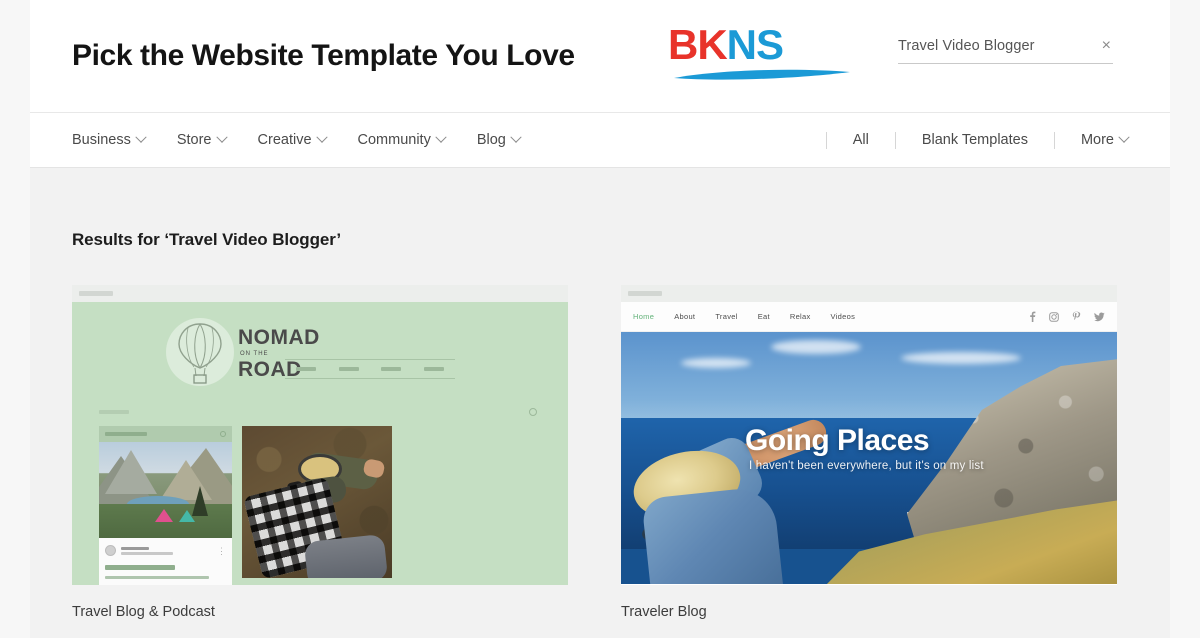 The image size is (1200, 638). What do you see at coordinates (318, 412) in the screenshot?
I see `preview-search-strip` at bounding box center [318, 412].